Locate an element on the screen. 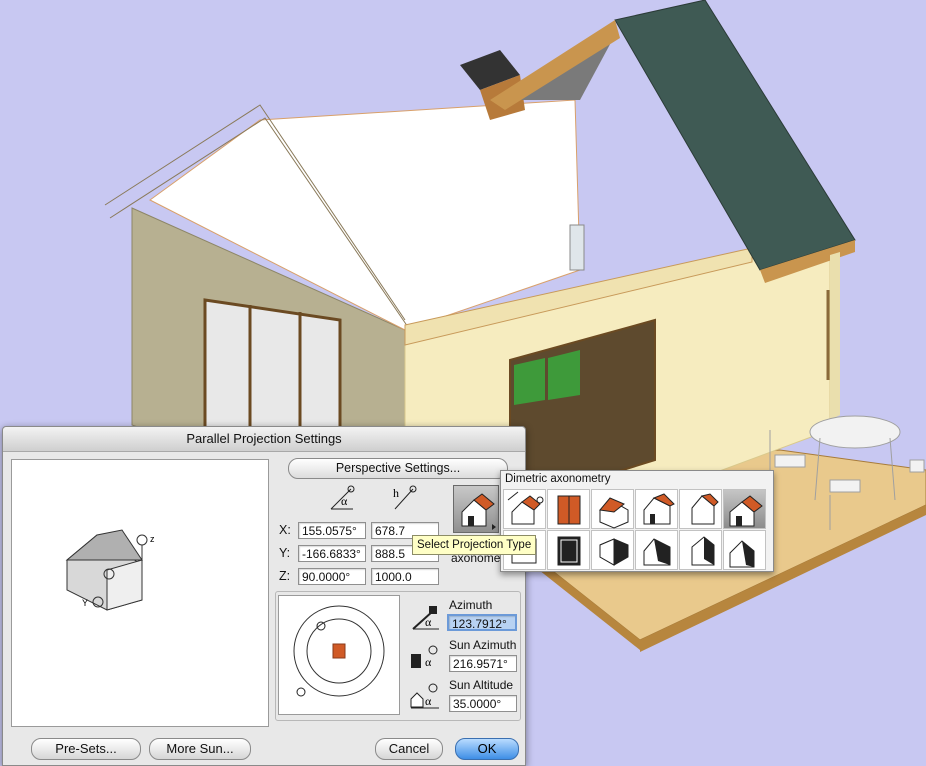 The width and height of the screenshot is (926, 766). projection-bottom-view is located at coordinates (568, 550).